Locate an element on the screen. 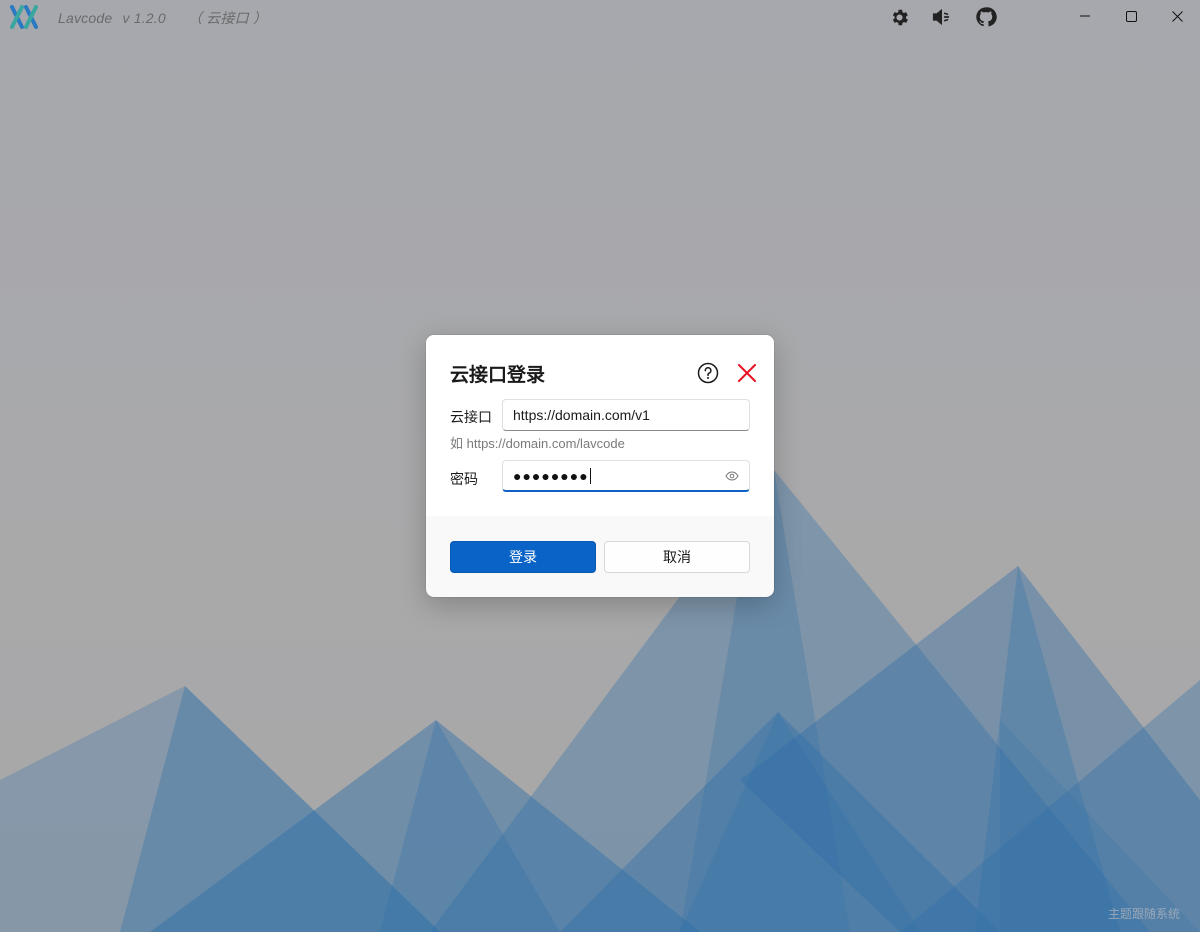 The image size is (1200, 932). cancel-button: 取消 is located at coordinates (677, 557).